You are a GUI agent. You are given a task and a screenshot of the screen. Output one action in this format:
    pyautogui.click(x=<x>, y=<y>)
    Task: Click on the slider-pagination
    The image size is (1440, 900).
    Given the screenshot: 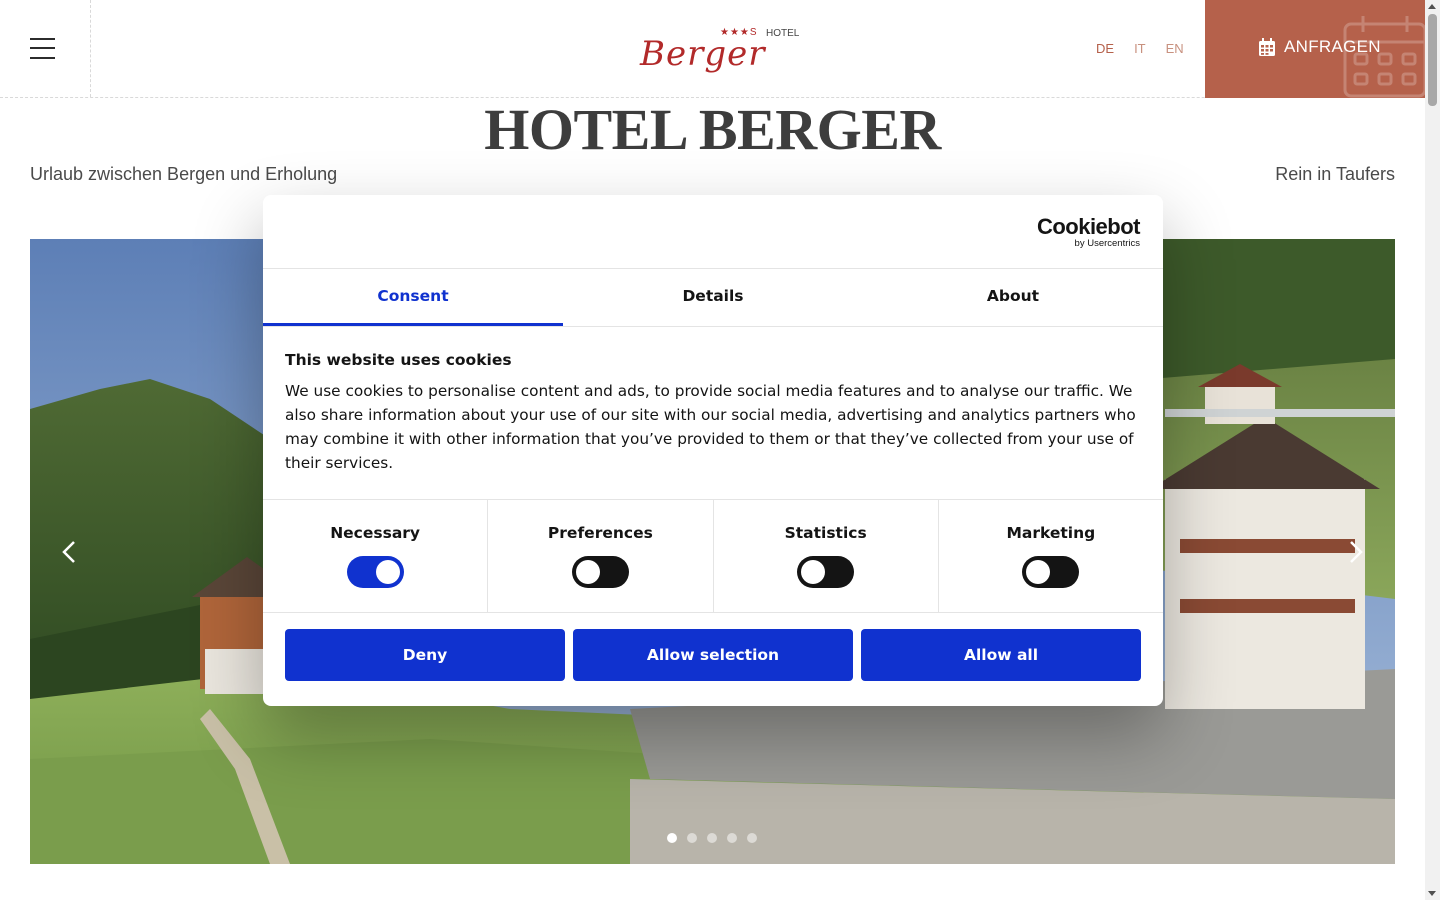 What is the action you would take?
    pyautogui.click(x=712, y=838)
    